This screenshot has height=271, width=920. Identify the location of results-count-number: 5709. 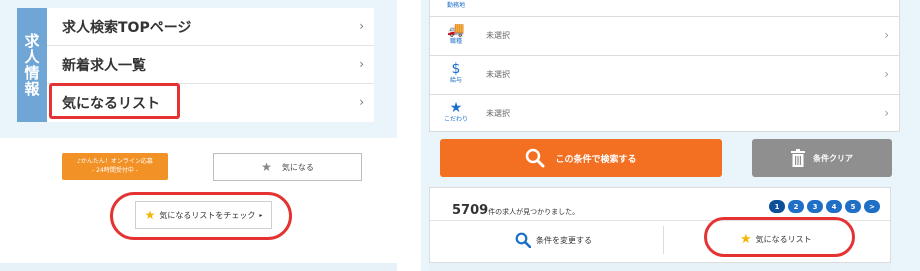
(470, 210).